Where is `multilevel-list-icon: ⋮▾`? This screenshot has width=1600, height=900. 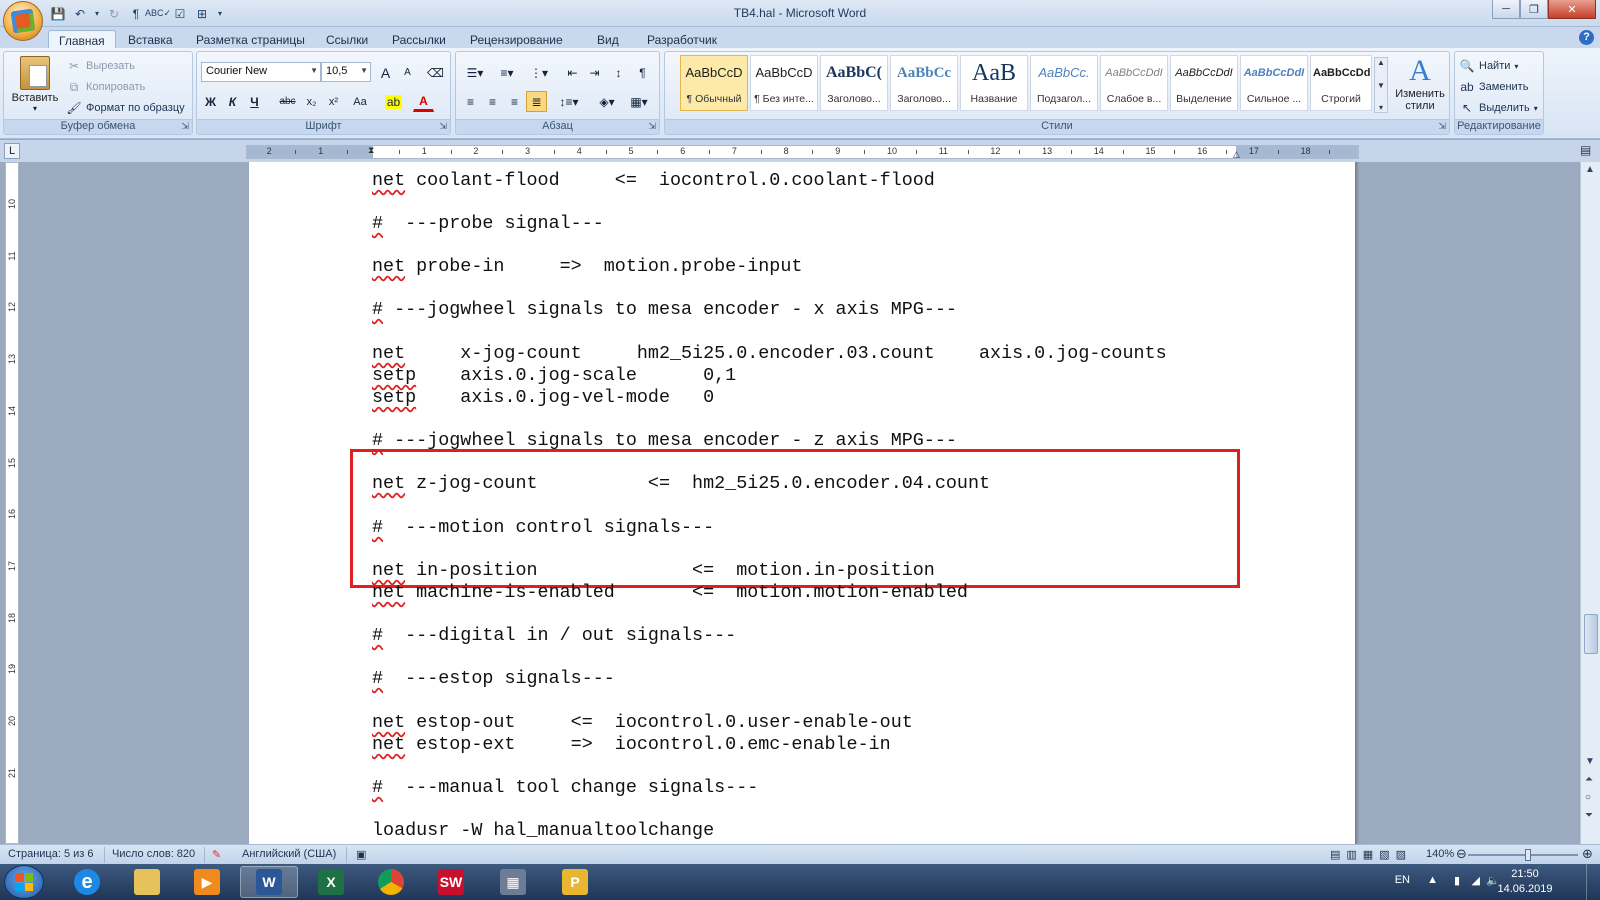
multilevel-list-icon: ⋮▾ is located at coordinates (539, 72).